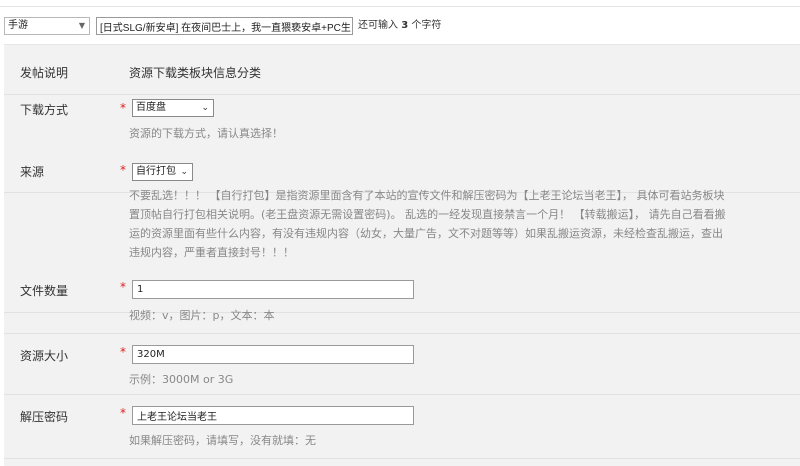 The height and width of the screenshot is (466, 800). Describe the element at coordinates (181, 379) in the screenshot. I see `size-hint: 示例：3000M or 3G` at that location.